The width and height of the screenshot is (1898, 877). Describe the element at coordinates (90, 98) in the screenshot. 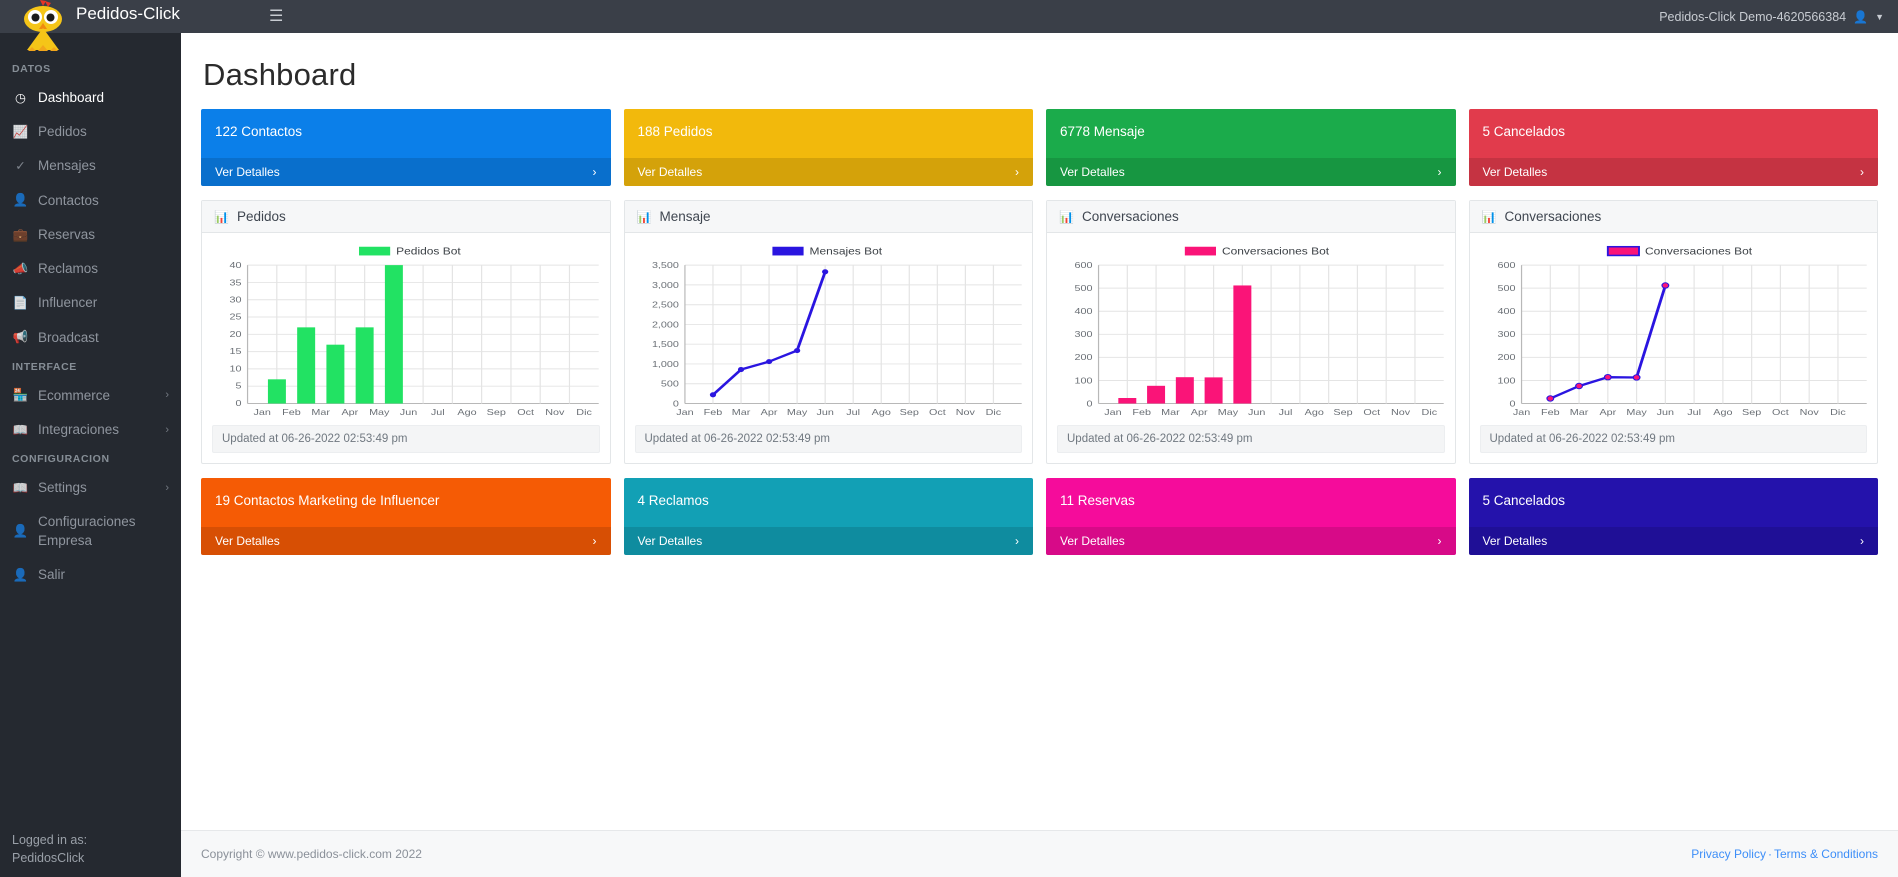

I see `sidebar-item-dashboard: ◷ Dashboard` at that location.